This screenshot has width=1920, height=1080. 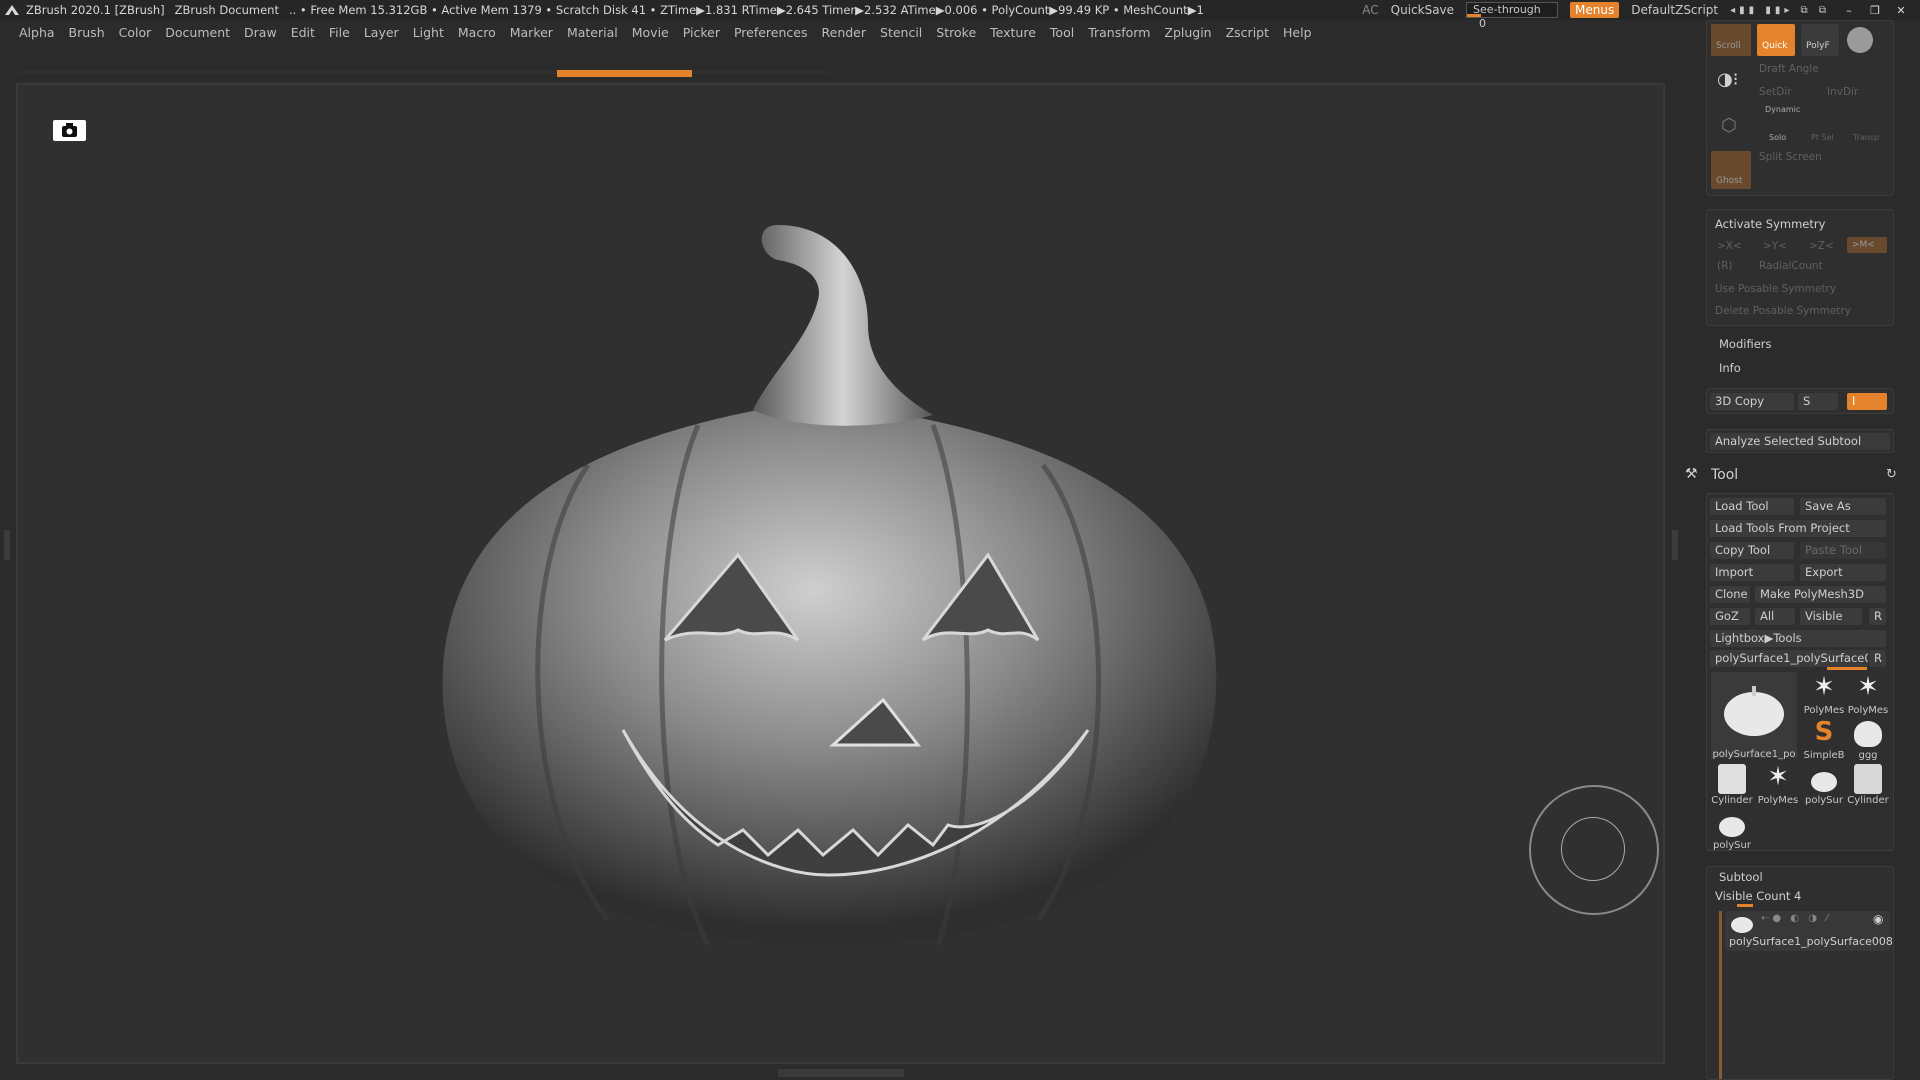 What do you see at coordinates (477, 32) in the screenshot?
I see `menu-macro: Macro` at bounding box center [477, 32].